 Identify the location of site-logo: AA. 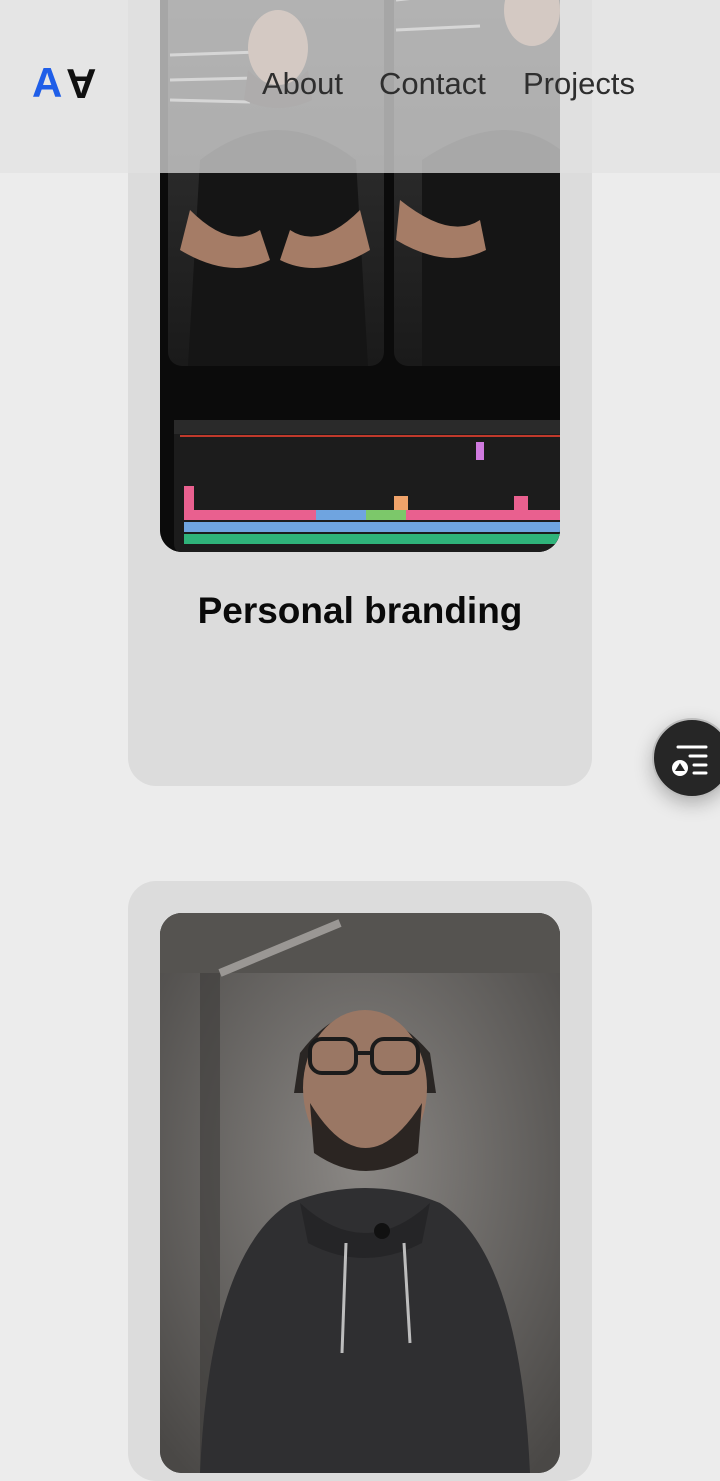
(64, 83).